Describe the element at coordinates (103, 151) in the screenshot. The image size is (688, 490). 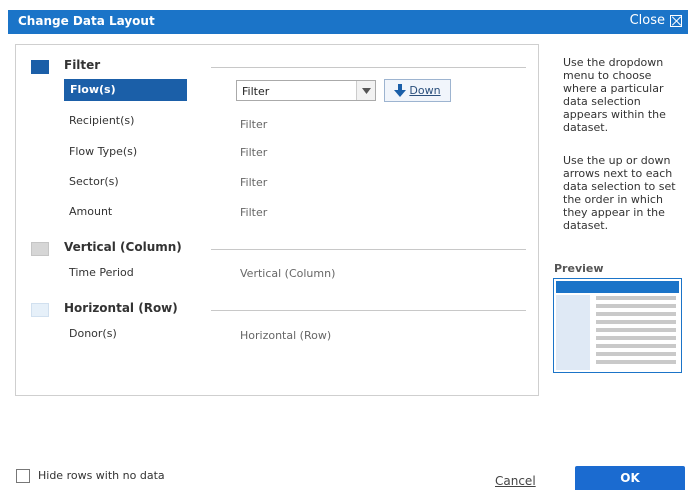
I see `filter-item-label: Flow Type(s)` at that location.